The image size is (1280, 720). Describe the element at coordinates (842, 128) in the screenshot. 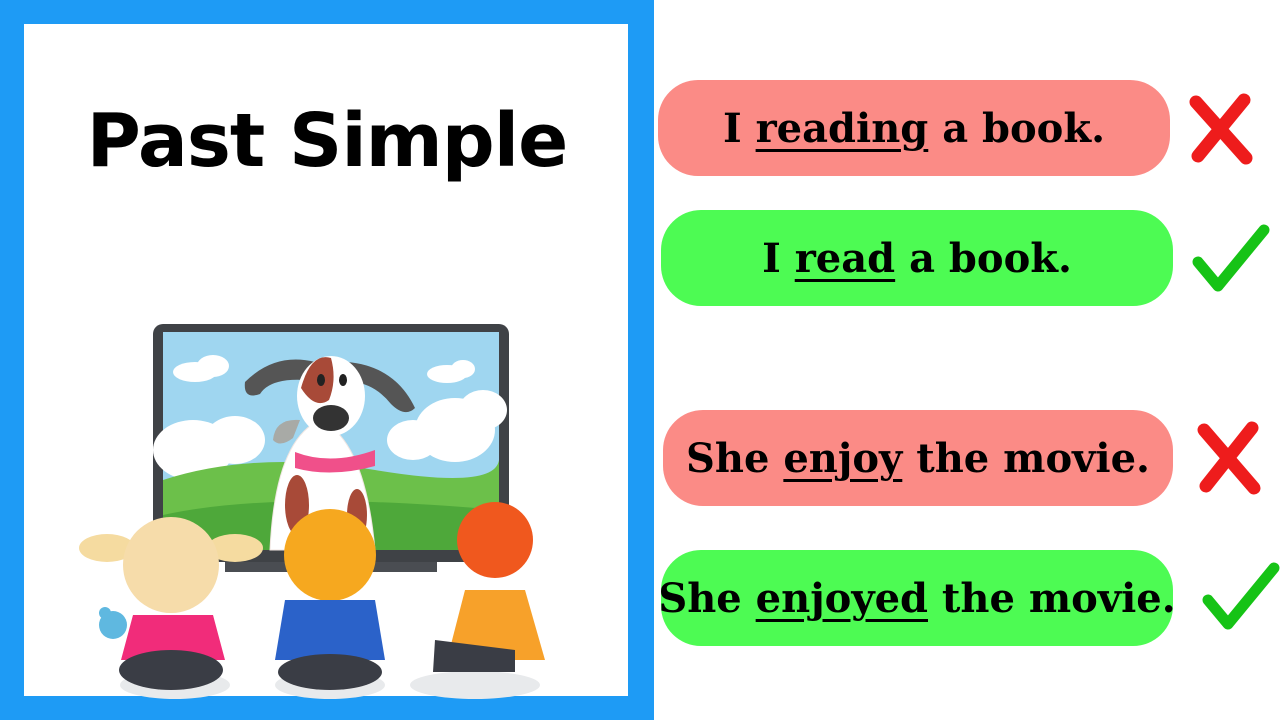

I see `underlined-verb: reading` at that location.